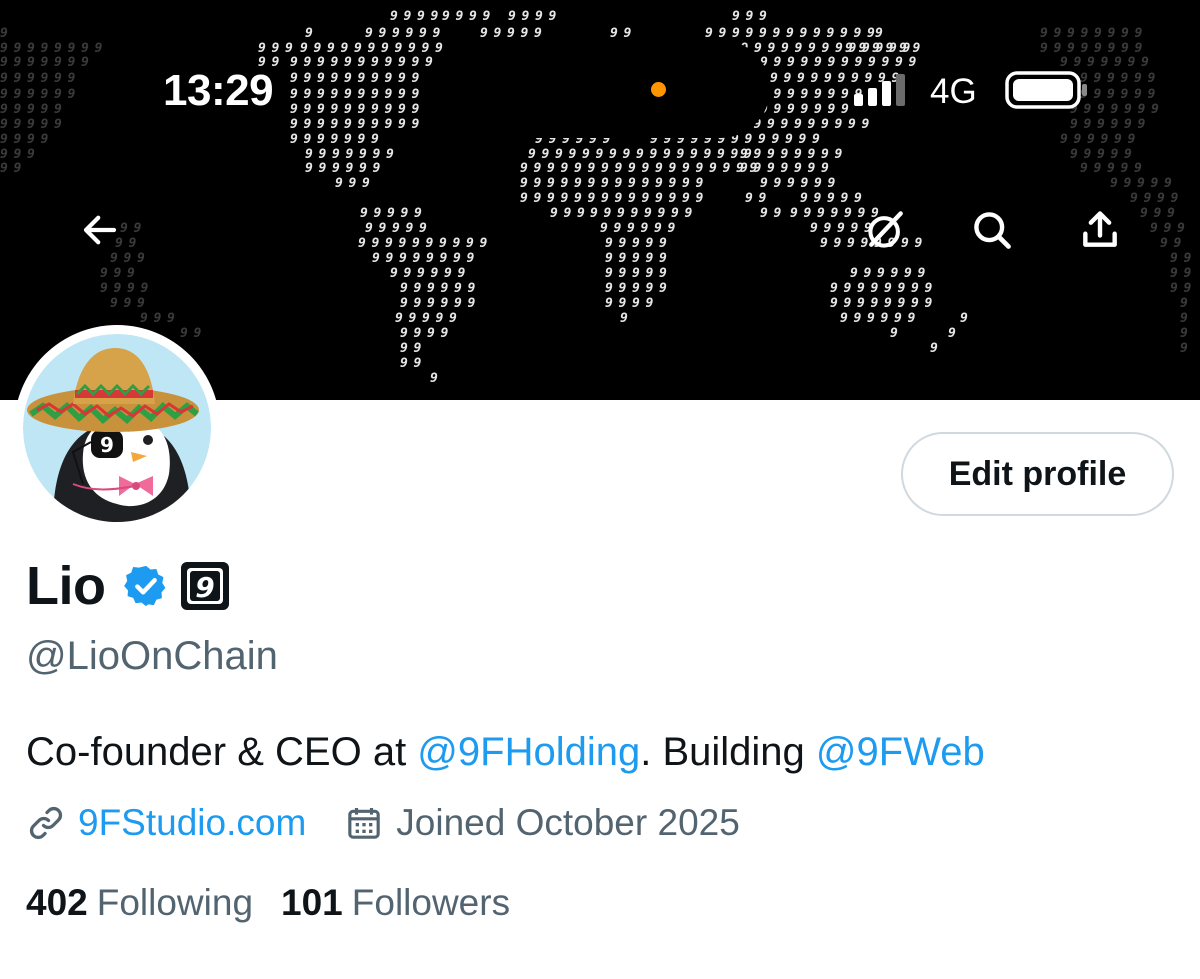 The image size is (1200, 979). I want to click on bio-mention-9fweb: @9FWeb, so click(900, 752).